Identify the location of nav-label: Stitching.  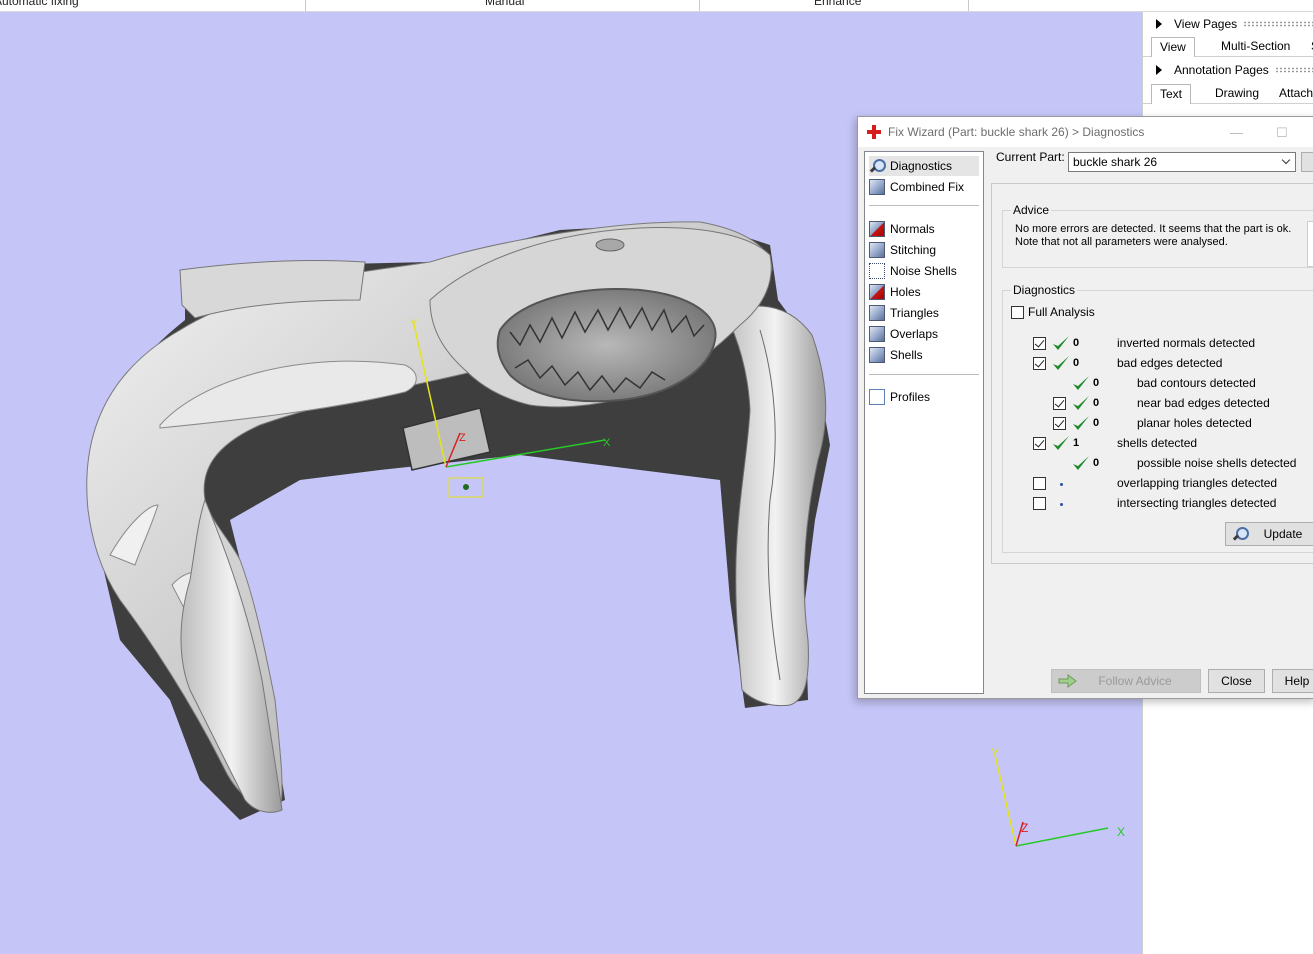
(913, 250).